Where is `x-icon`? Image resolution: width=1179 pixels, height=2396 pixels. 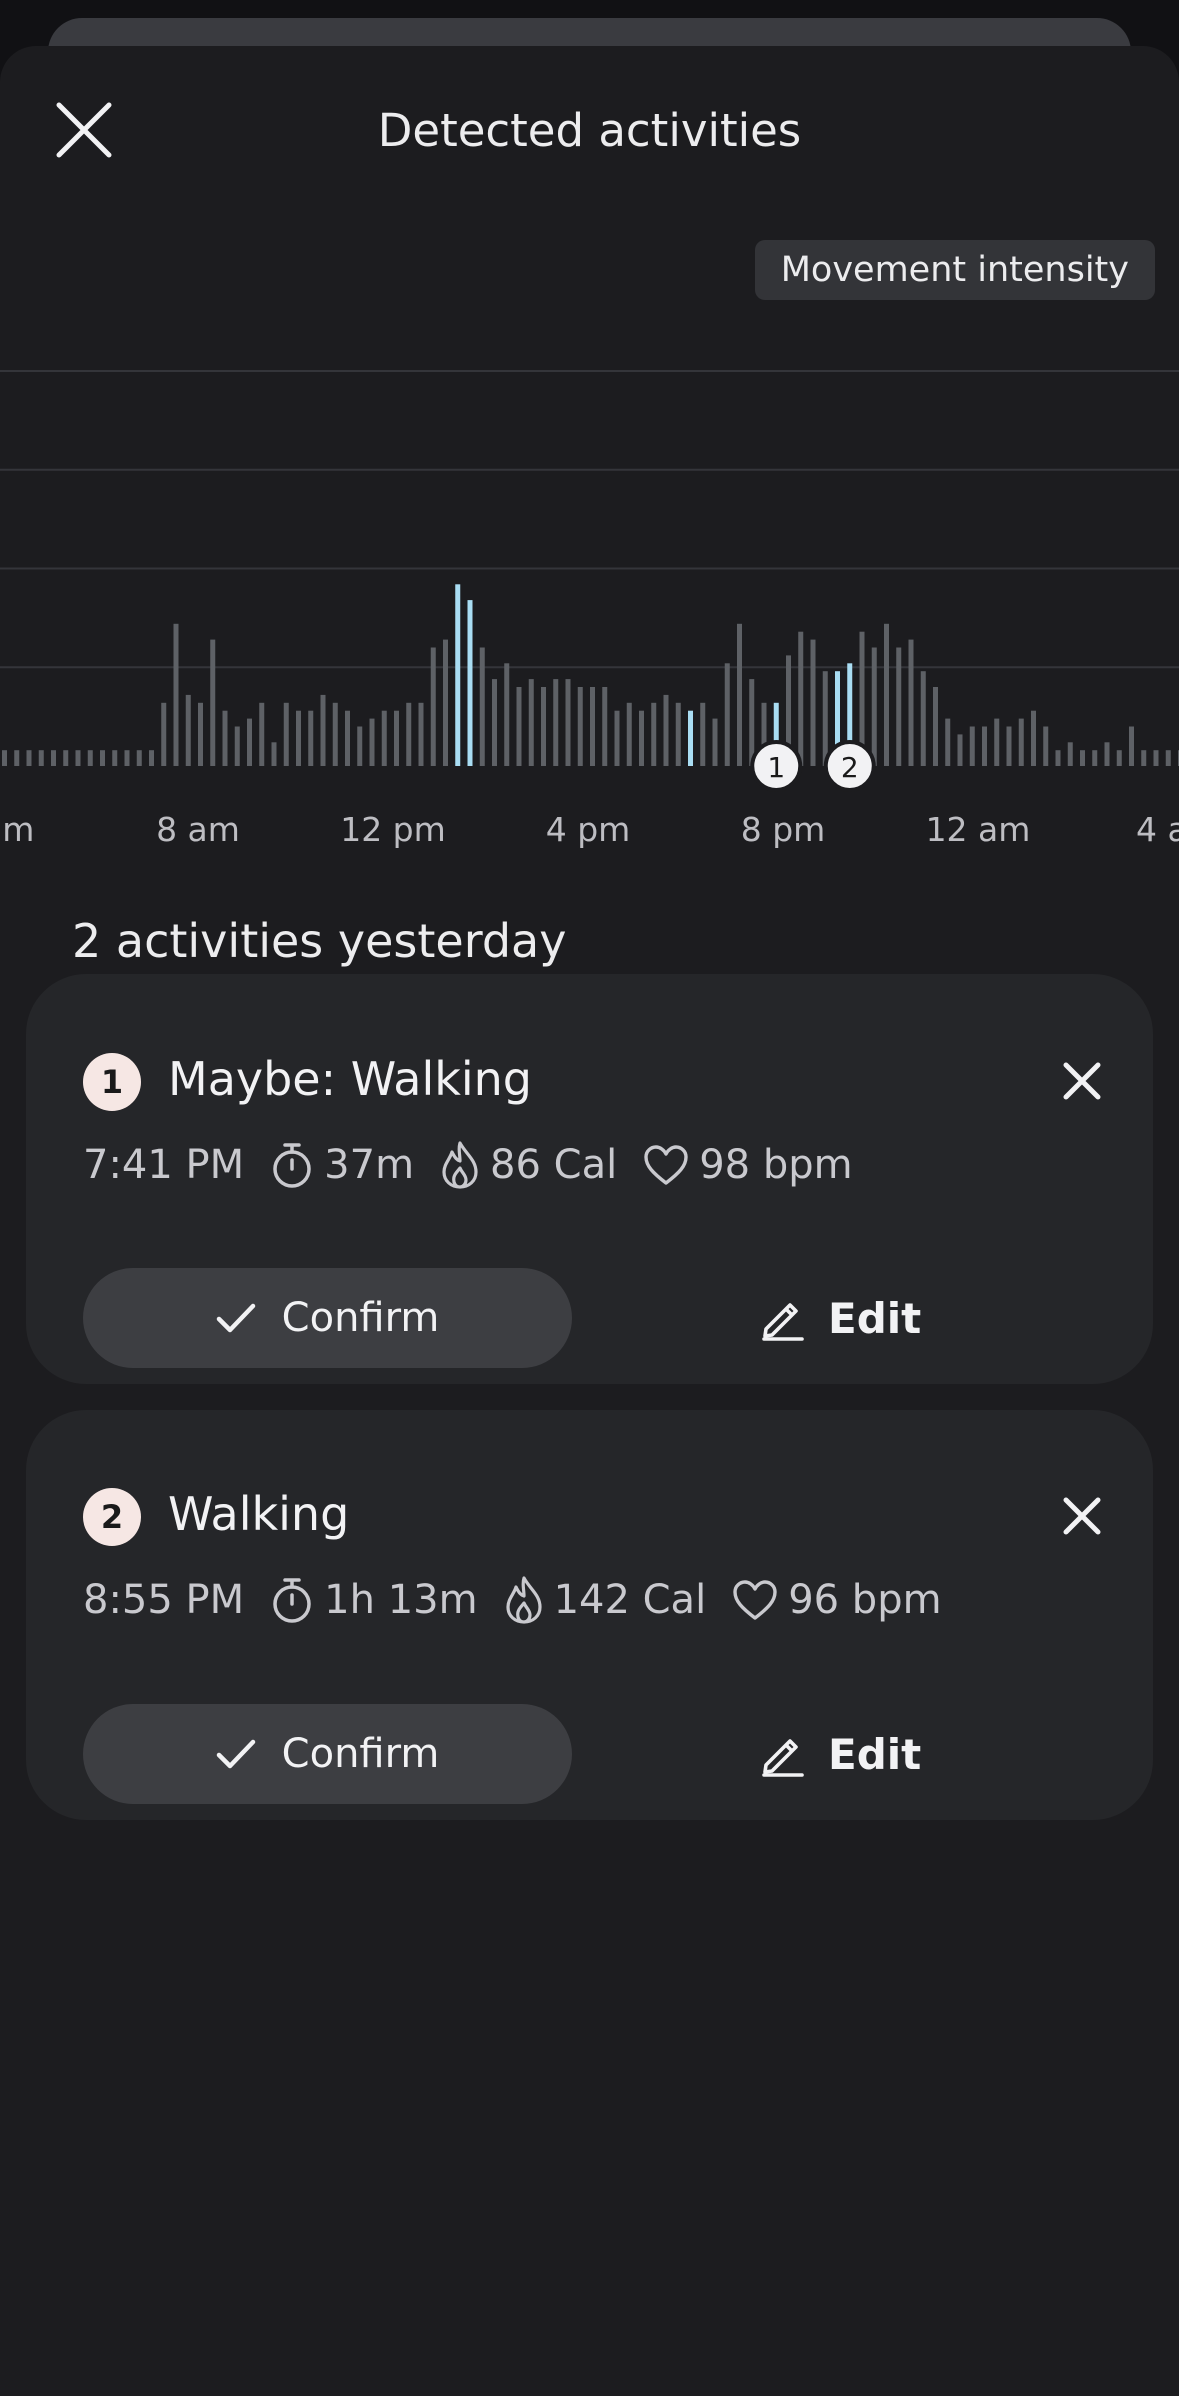
x-icon is located at coordinates (1082, 1081).